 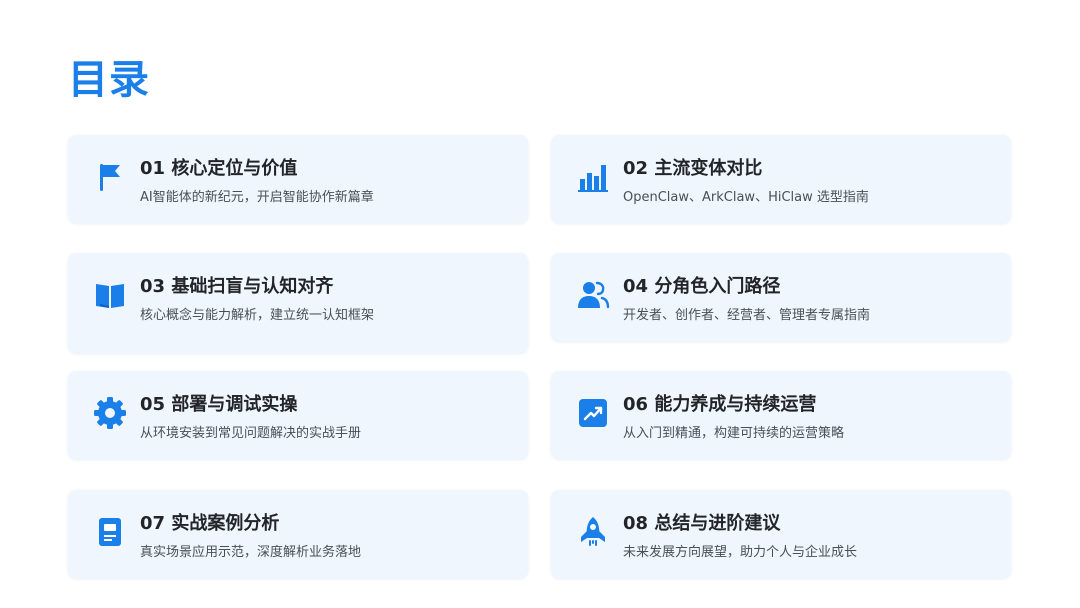 I want to click on toc-item-05: 05 部署与调试实操 从环境安装到常见问题解决的实战手册, so click(x=298, y=415).